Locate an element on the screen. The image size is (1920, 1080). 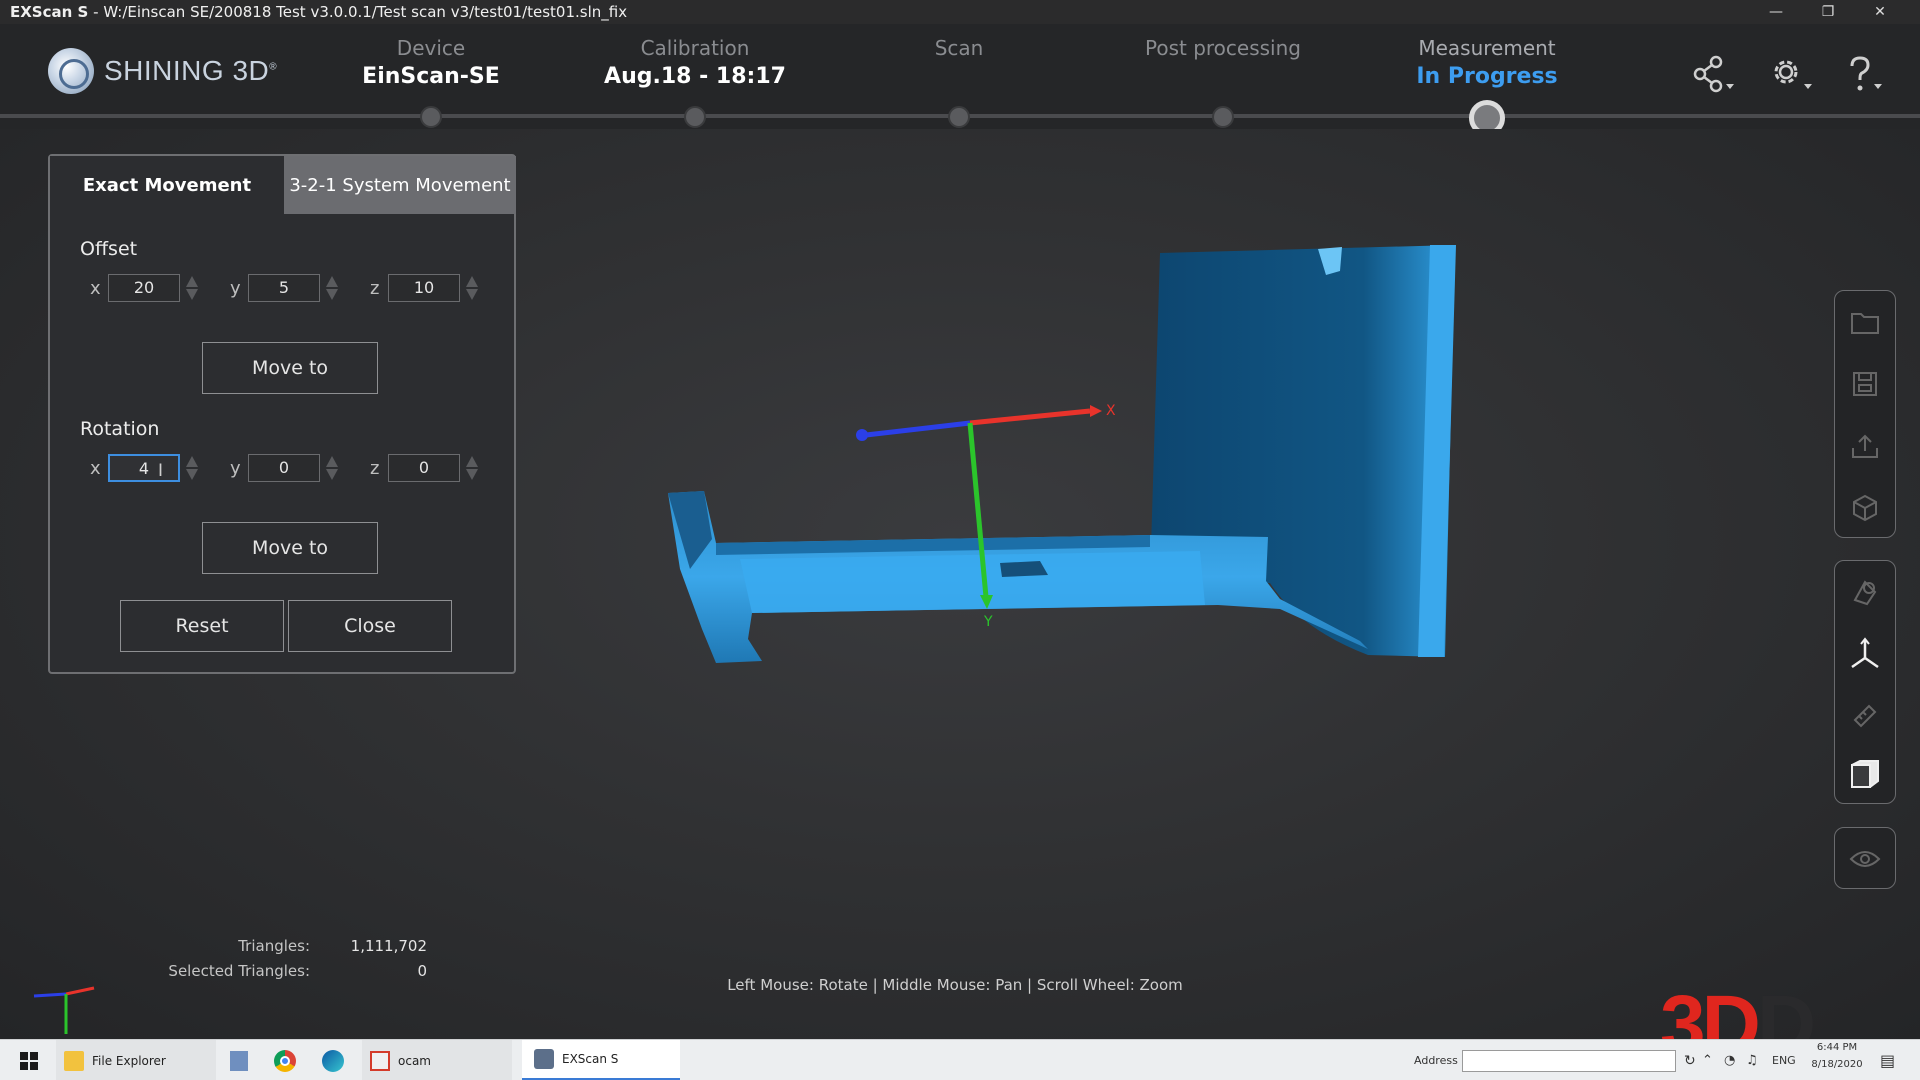
eye-icon is located at coordinates (1865, 859).